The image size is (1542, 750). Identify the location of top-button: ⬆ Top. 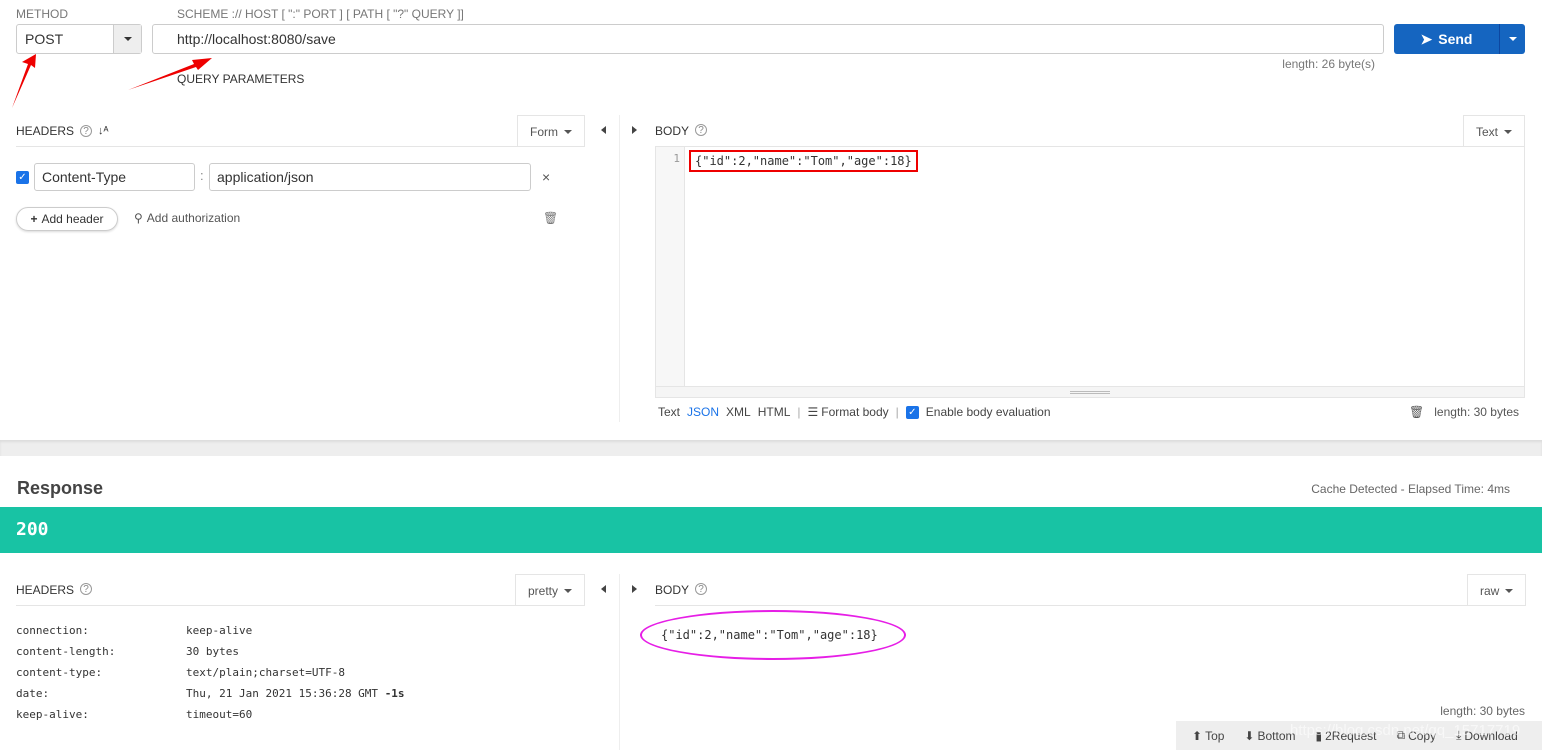
(1208, 736).